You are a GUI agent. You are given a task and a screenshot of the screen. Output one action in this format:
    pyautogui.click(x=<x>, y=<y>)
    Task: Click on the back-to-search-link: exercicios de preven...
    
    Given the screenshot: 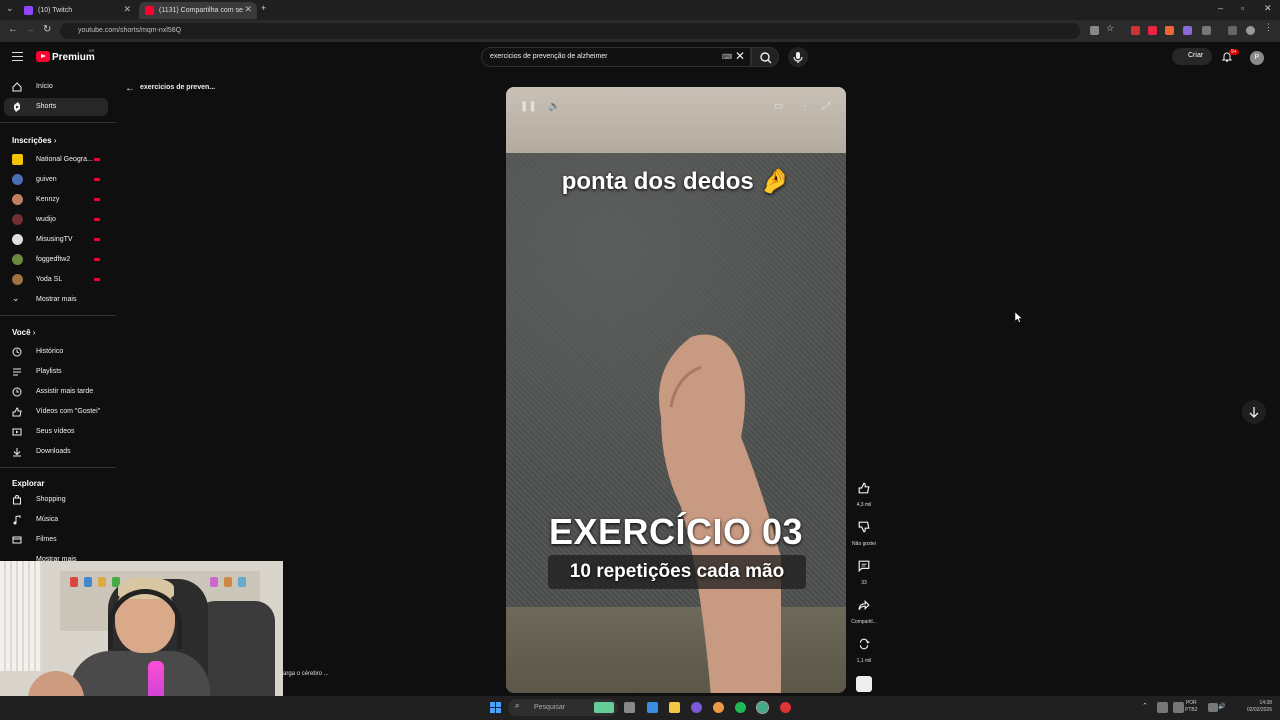 What is the action you would take?
    pyautogui.click(x=177, y=87)
    